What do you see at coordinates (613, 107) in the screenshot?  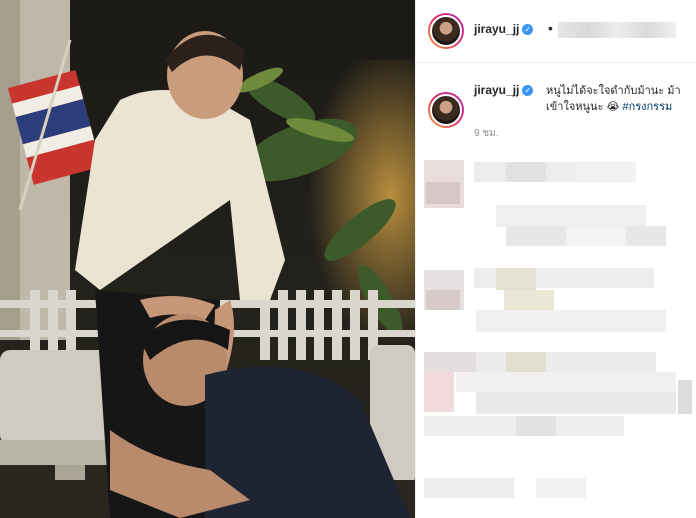 I see `crying-emoji: 😭` at bounding box center [613, 107].